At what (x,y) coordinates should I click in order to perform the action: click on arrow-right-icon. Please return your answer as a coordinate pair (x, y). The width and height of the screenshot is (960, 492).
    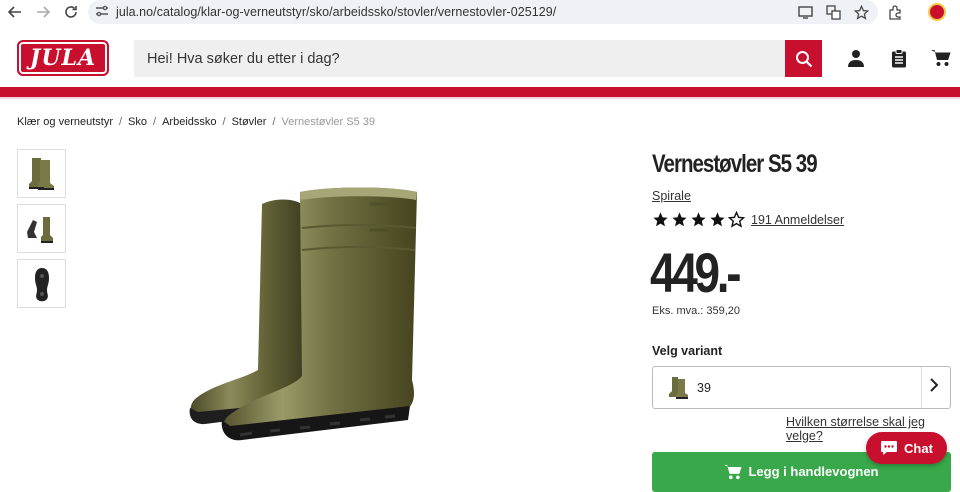
    Looking at the image, I should click on (43, 12).